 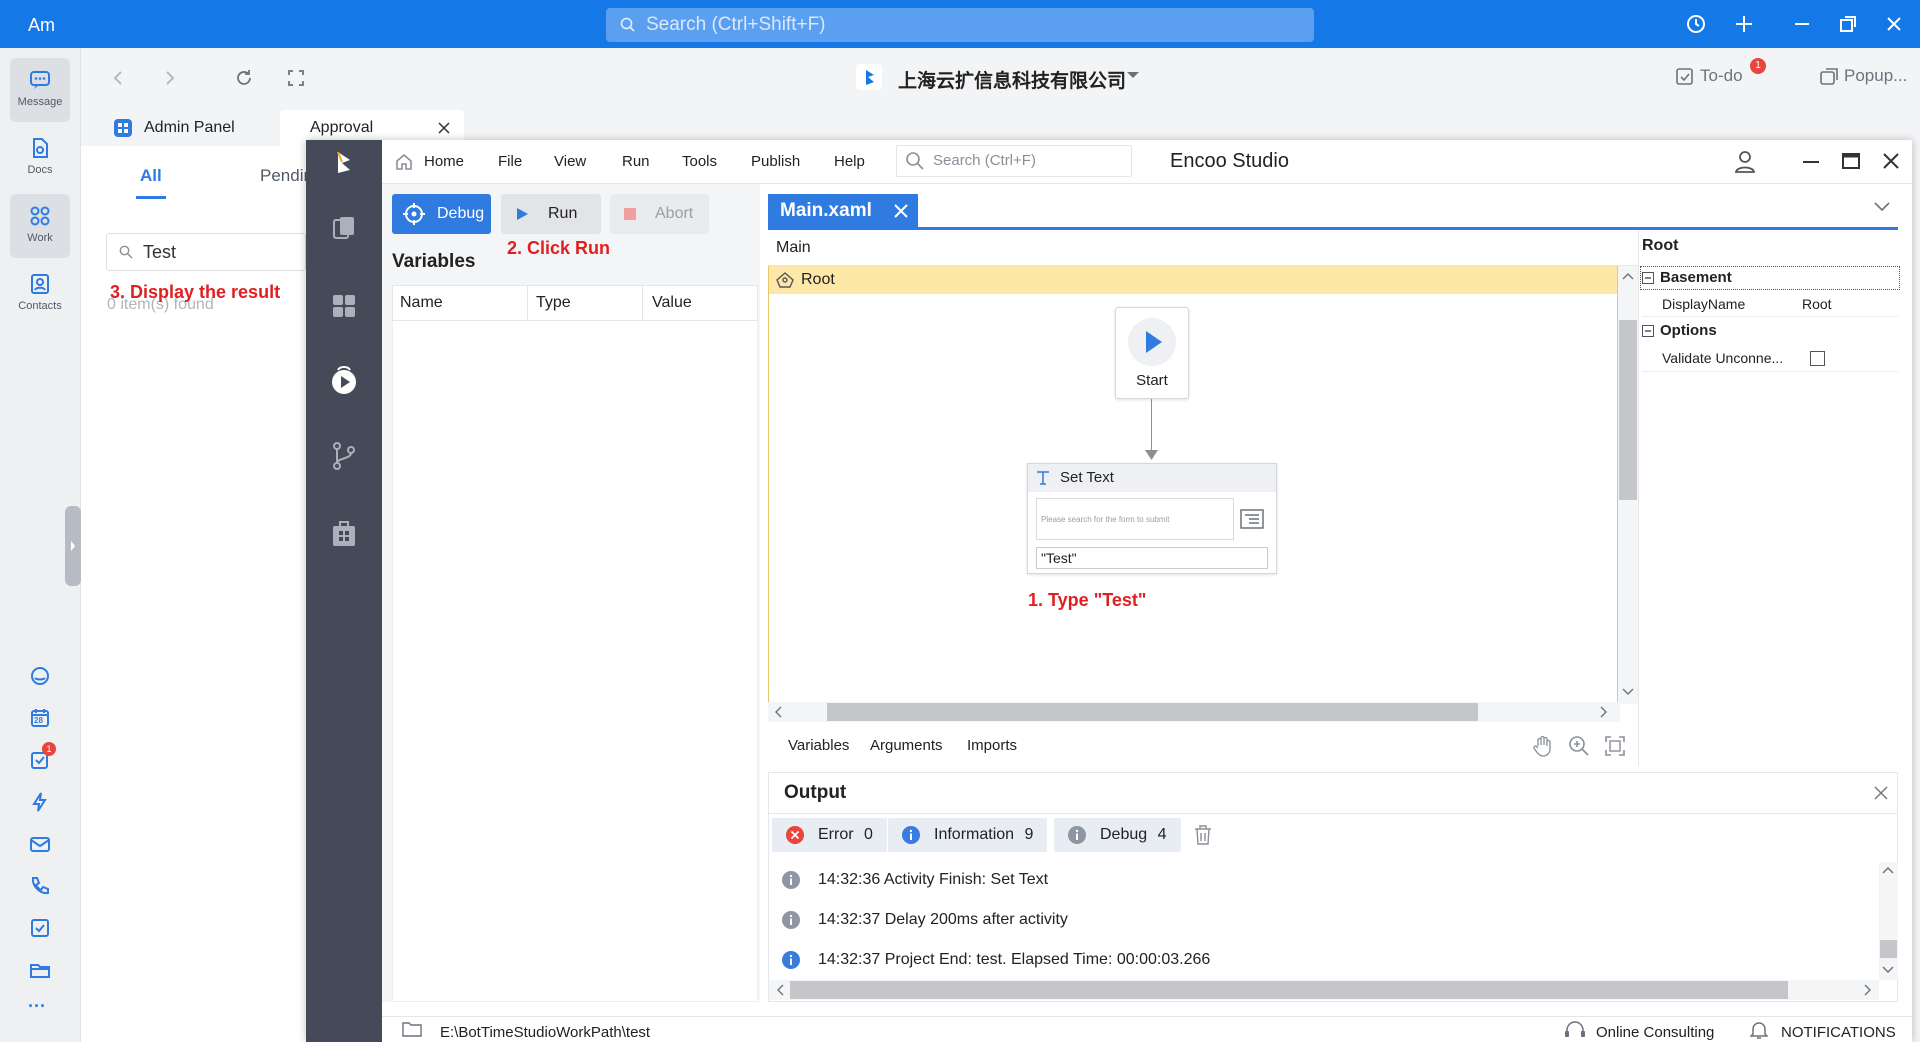 What do you see at coordinates (1152, 712) in the screenshot?
I see `canvas-horizontal-thumb` at bounding box center [1152, 712].